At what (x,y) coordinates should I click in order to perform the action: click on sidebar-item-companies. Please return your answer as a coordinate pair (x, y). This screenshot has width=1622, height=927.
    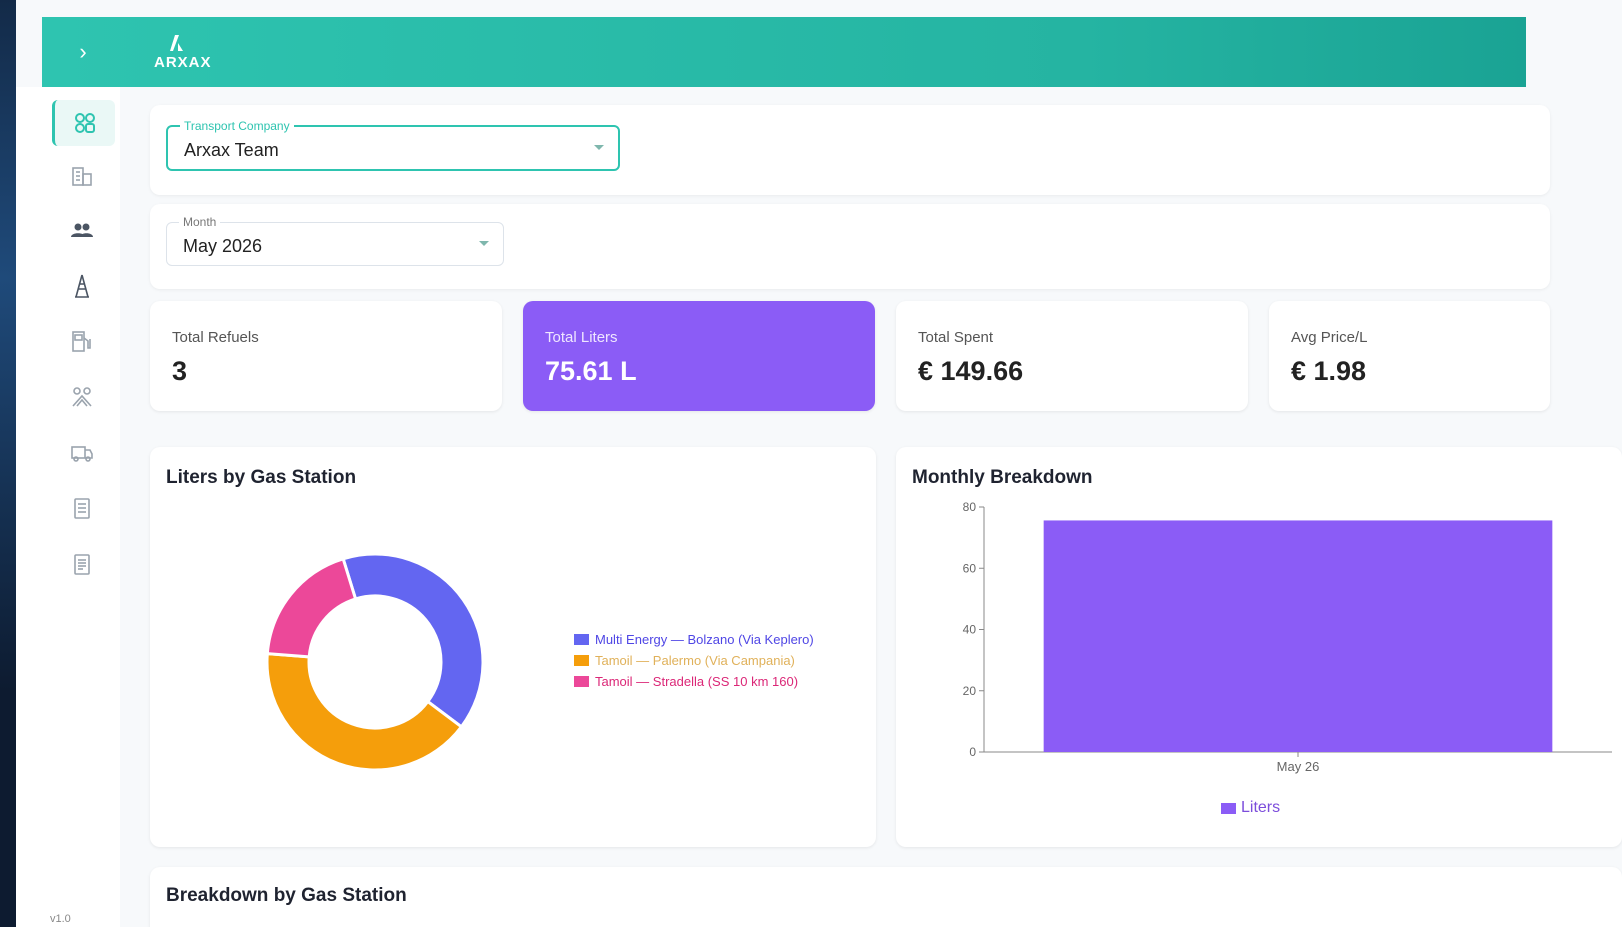
    Looking at the image, I should click on (82, 176).